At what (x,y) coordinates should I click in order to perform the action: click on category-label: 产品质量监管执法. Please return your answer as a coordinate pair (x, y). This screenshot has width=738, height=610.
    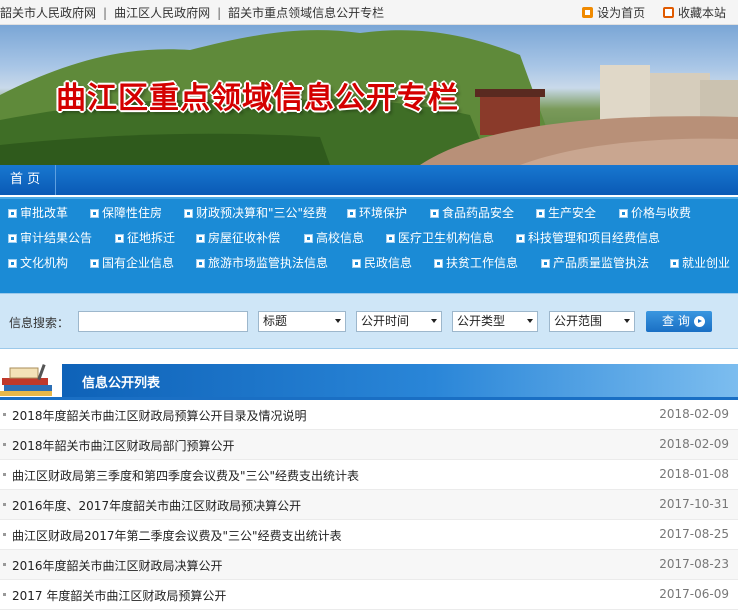
    Looking at the image, I should click on (601, 263).